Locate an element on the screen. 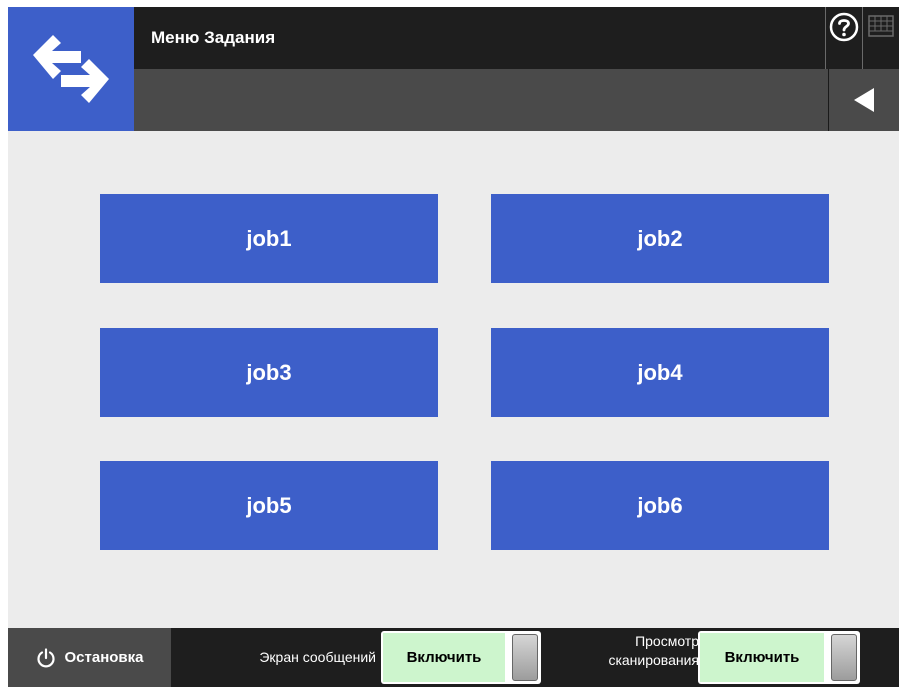 The height and width of the screenshot is (687, 907). help-icon is located at coordinates (843, 27).